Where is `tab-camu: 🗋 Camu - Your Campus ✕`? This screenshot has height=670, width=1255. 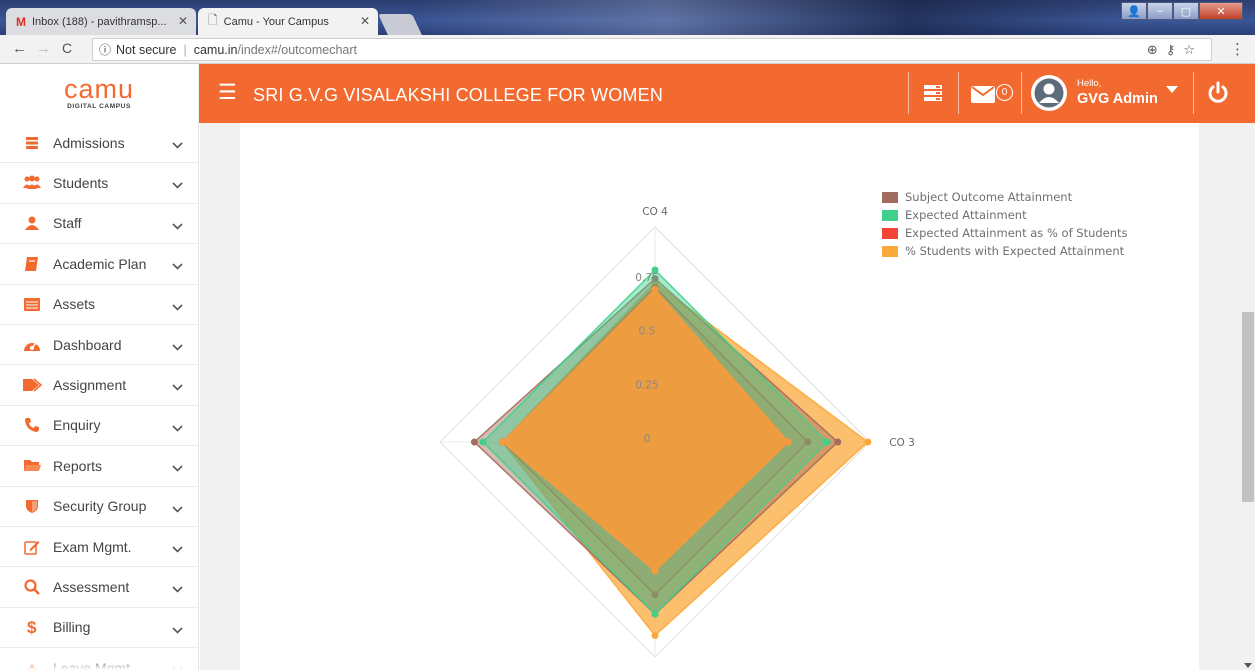 tab-camu: 🗋 Camu - Your Campus ✕ is located at coordinates (288, 21).